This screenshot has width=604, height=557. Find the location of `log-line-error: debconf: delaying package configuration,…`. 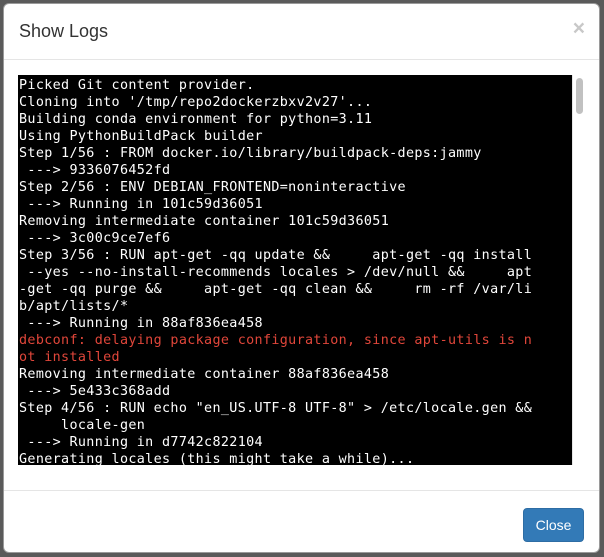

log-line-error: debconf: delaying package configuration,… is located at coordinates (276, 340).